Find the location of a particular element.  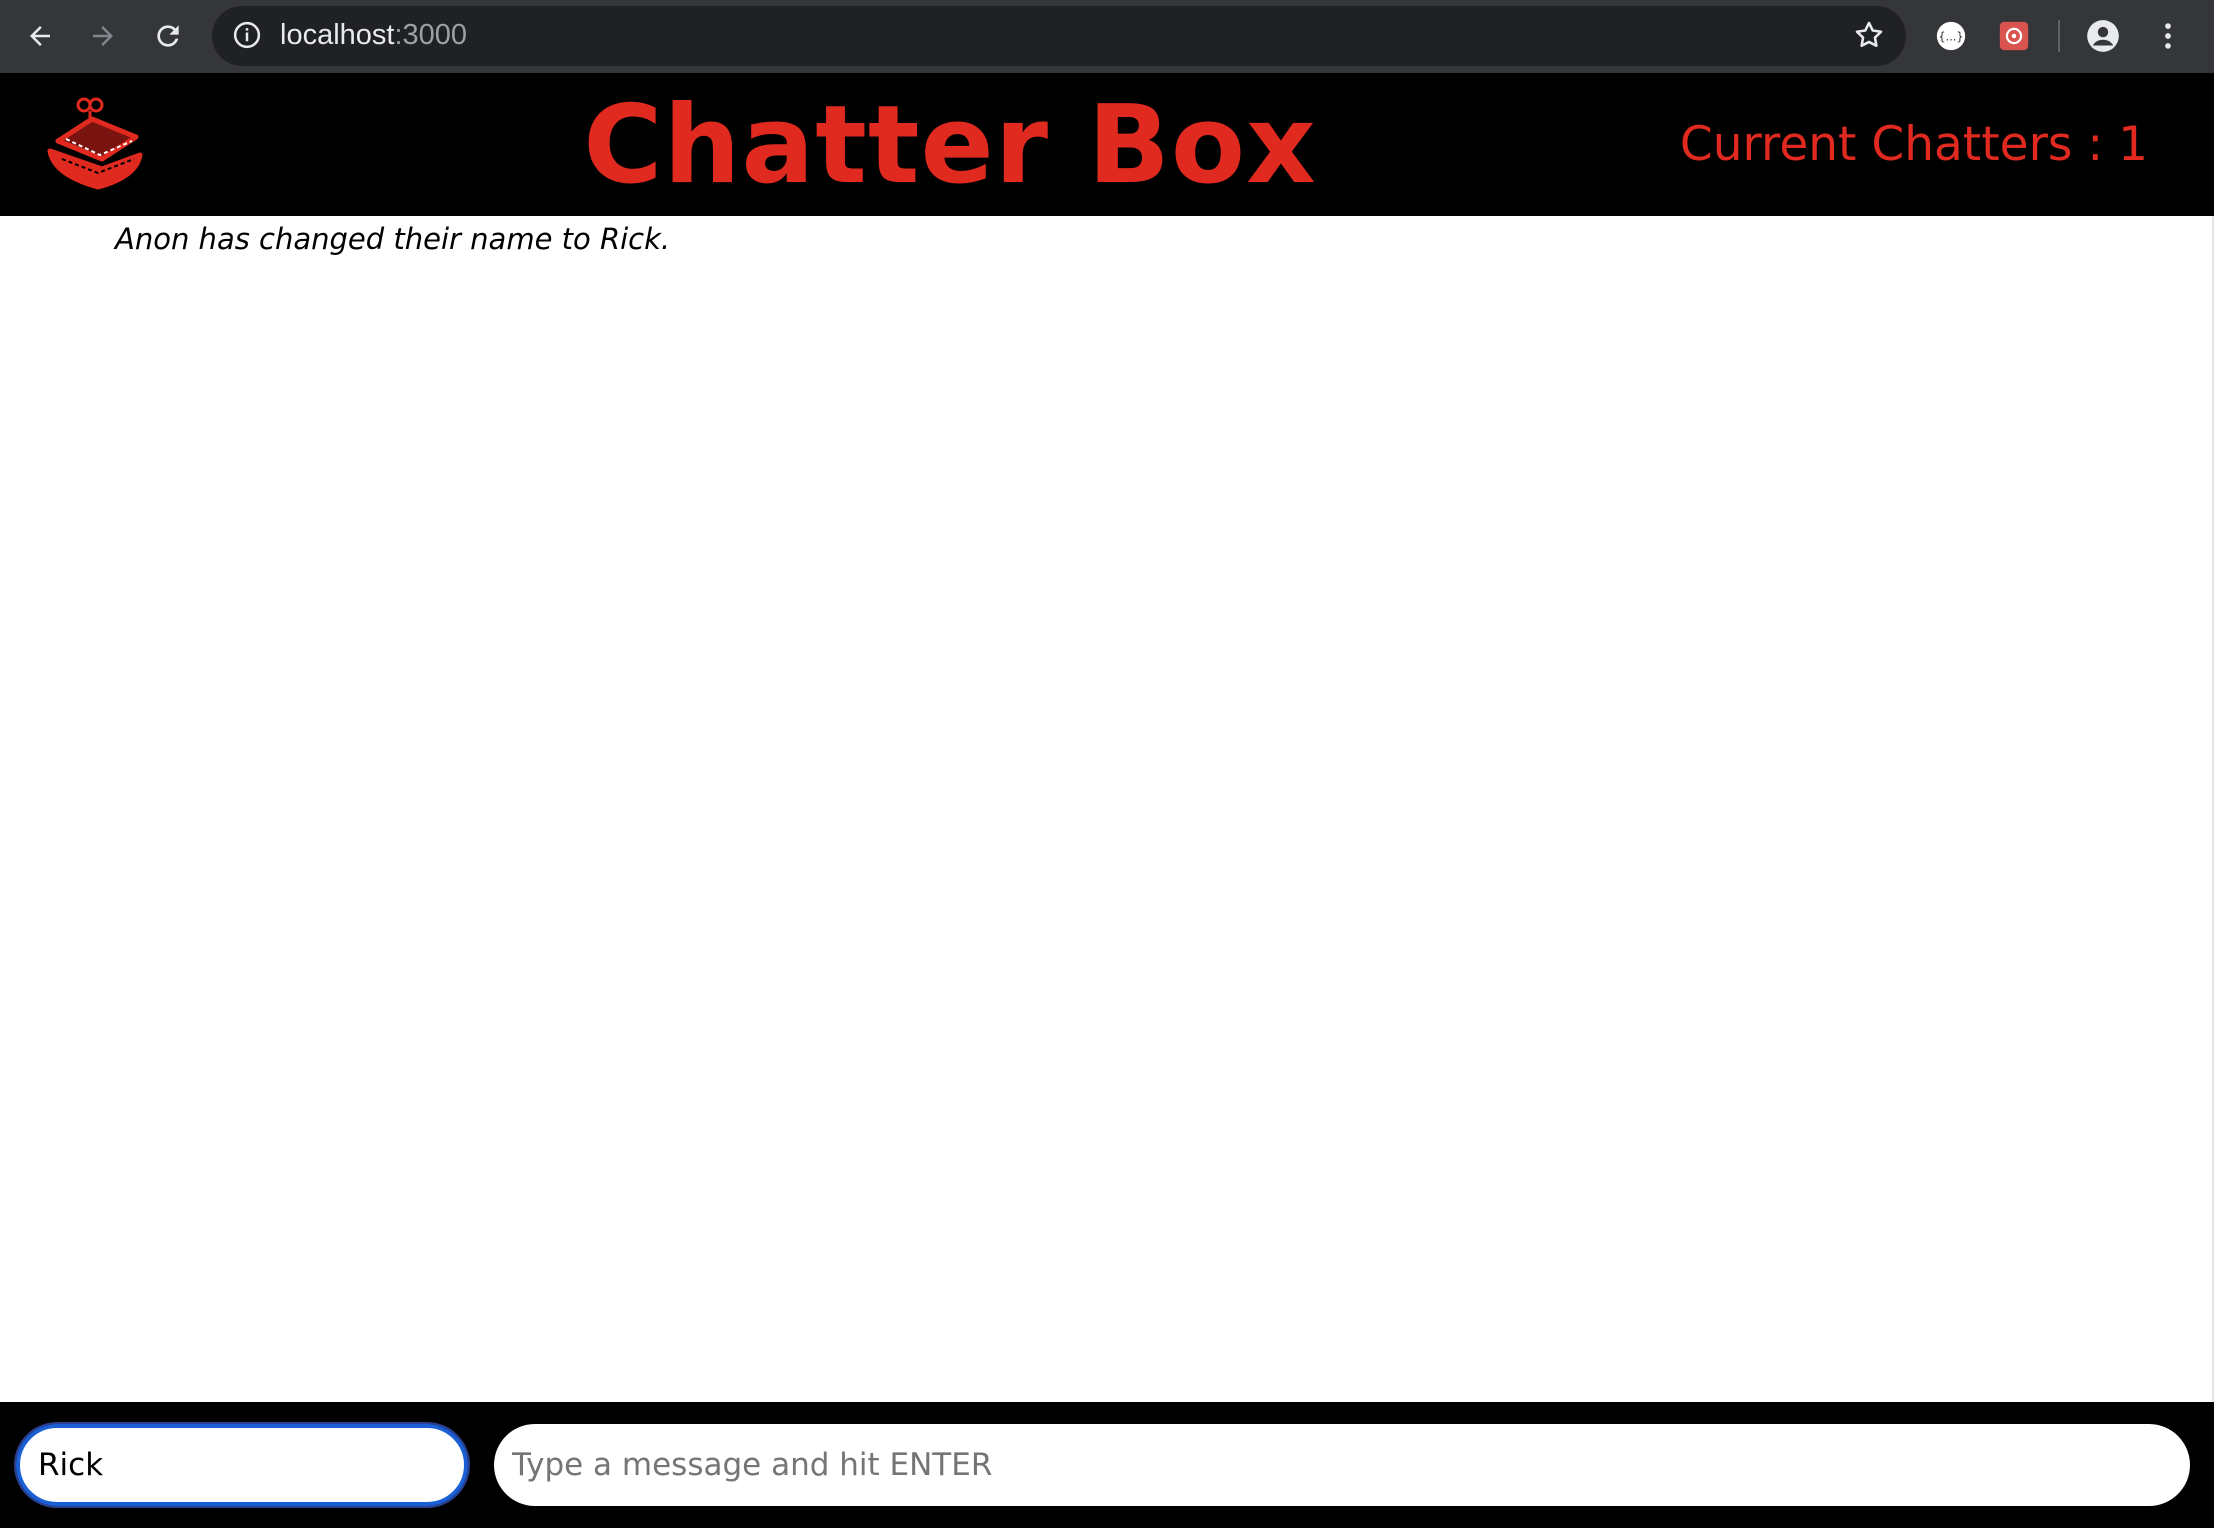

address-bar: localhost:3000 is located at coordinates (1059, 36).